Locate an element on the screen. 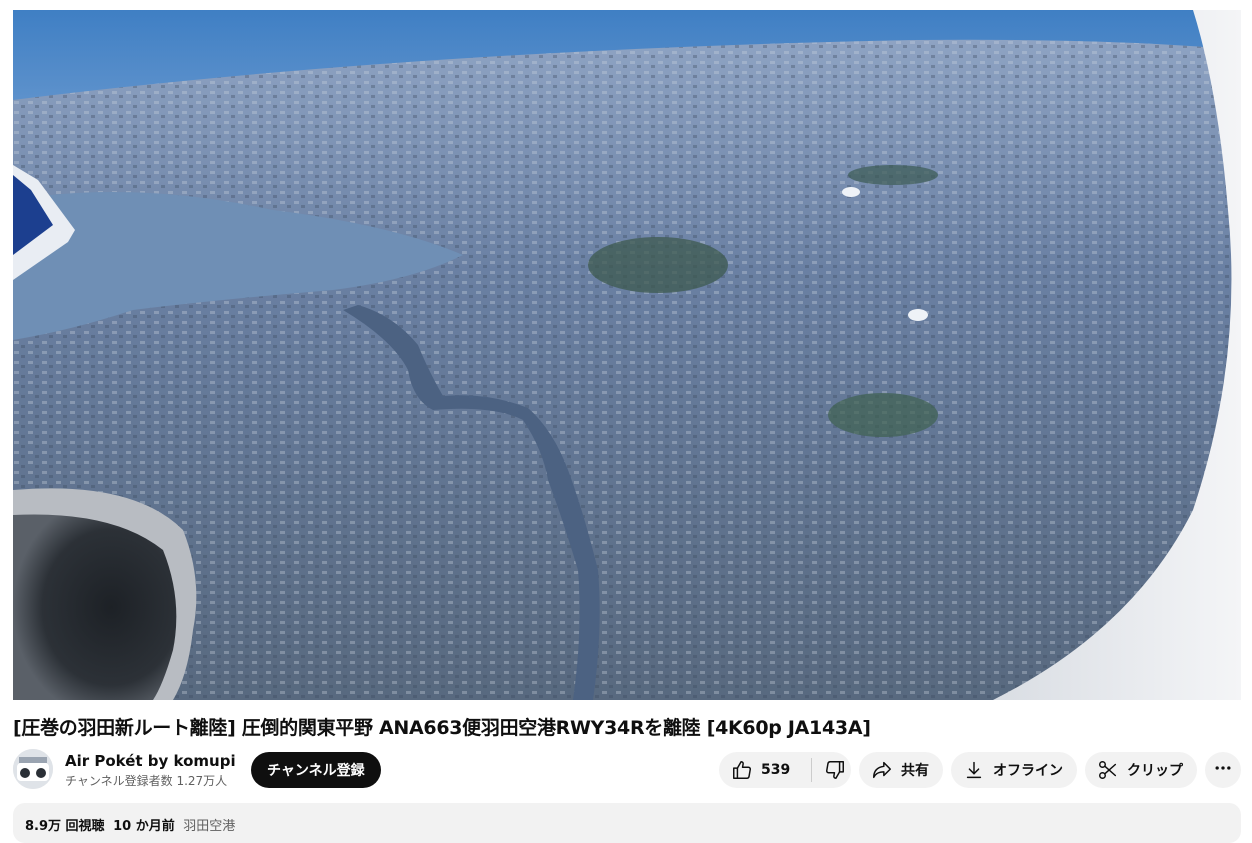 This screenshot has height=843, width=1252. avatar-image is located at coordinates (33, 769).